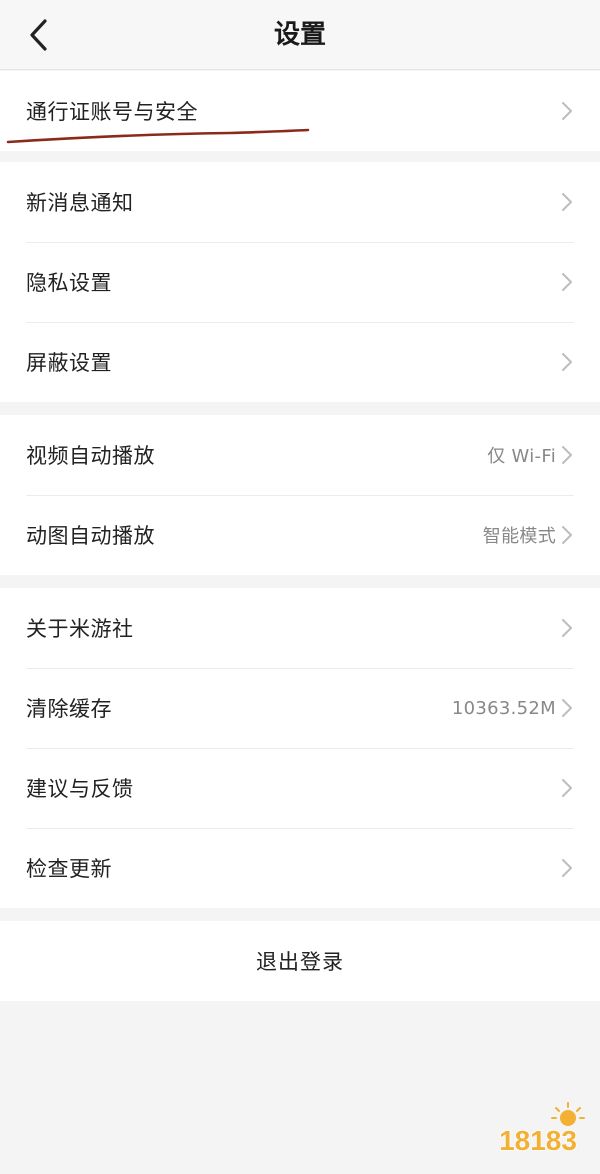 The width and height of the screenshot is (600, 1174). I want to click on settings-item-clear-cache: 清除缓存 10363.52M, so click(300, 708).